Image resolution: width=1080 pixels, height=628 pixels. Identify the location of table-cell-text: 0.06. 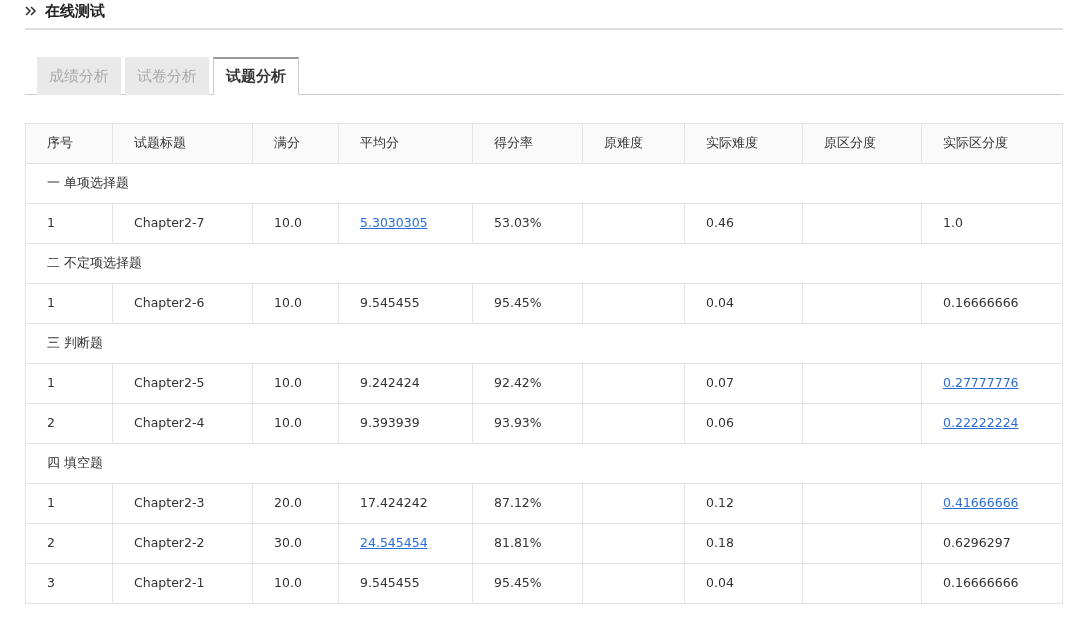
(720, 423).